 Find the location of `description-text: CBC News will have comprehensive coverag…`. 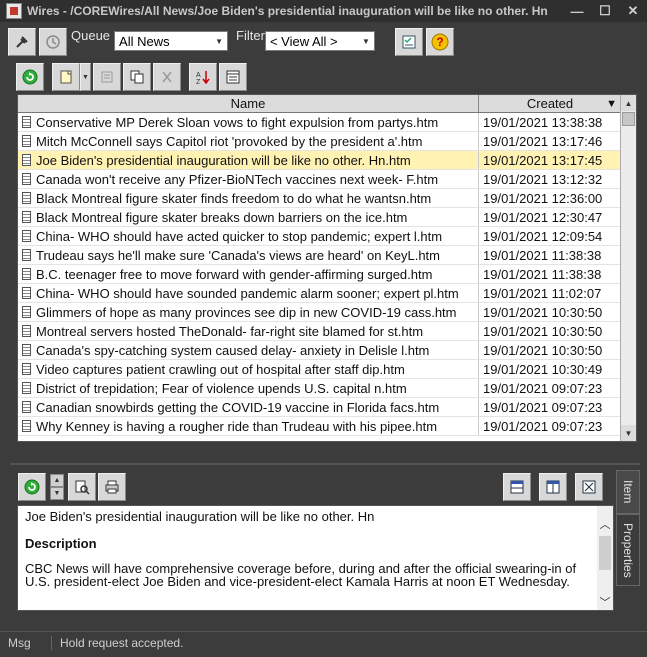

description-text: CBC News will have comprehensive coverag… is located at coordinates (301, 575).